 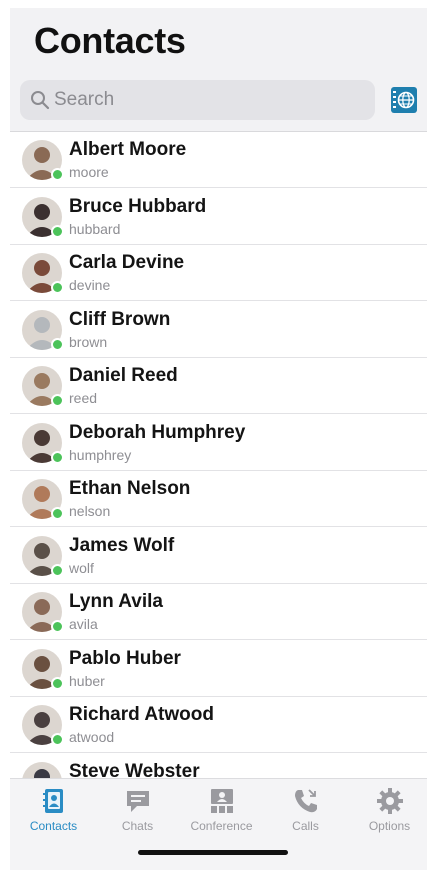 I want to click on contact-name: Ethan Nelson, so click(x=130, y=488).